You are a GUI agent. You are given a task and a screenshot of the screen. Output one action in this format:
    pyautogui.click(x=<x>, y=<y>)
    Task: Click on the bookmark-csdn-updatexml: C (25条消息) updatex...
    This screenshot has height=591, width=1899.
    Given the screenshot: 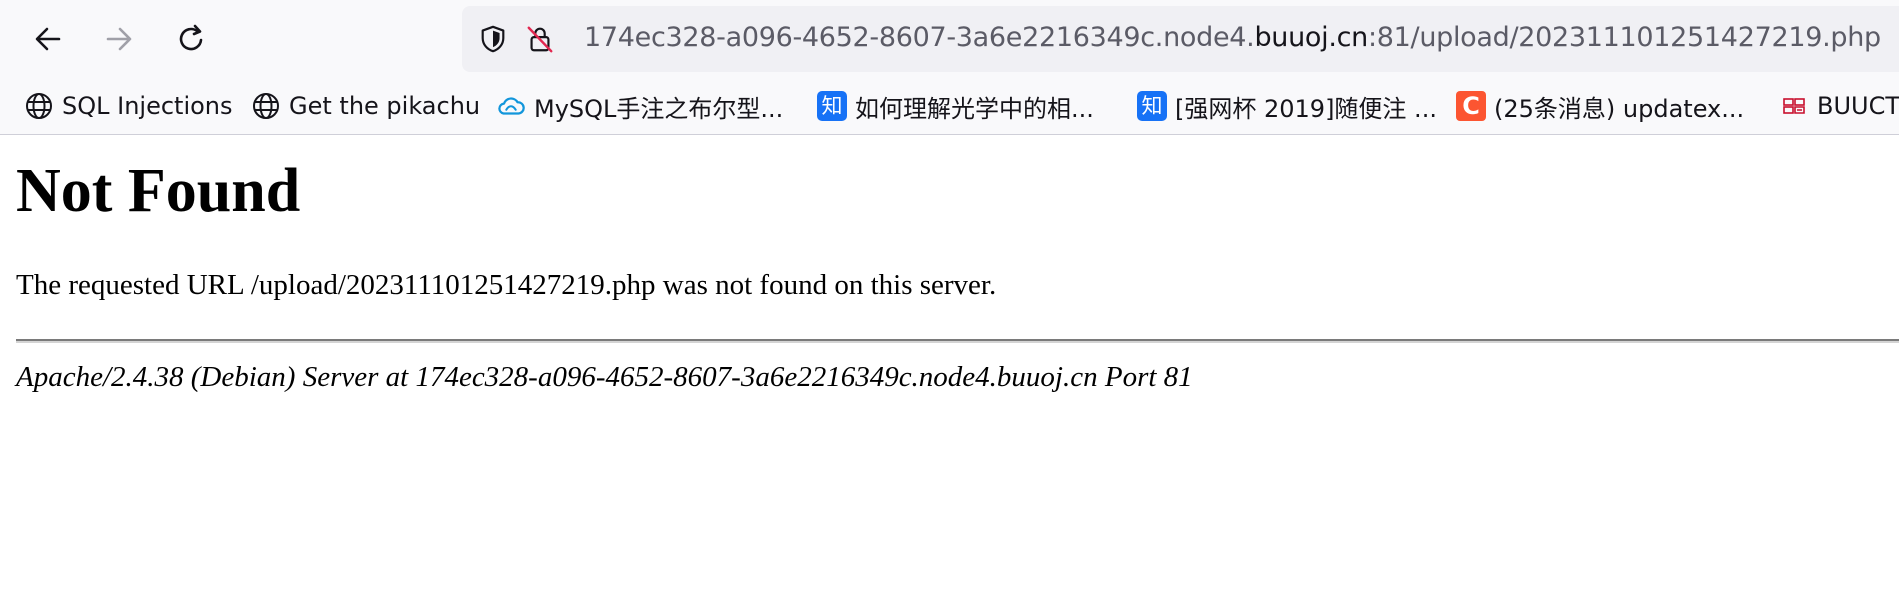 What is the action you would take?
    pyautogui.click(x=1600, y=106)
    